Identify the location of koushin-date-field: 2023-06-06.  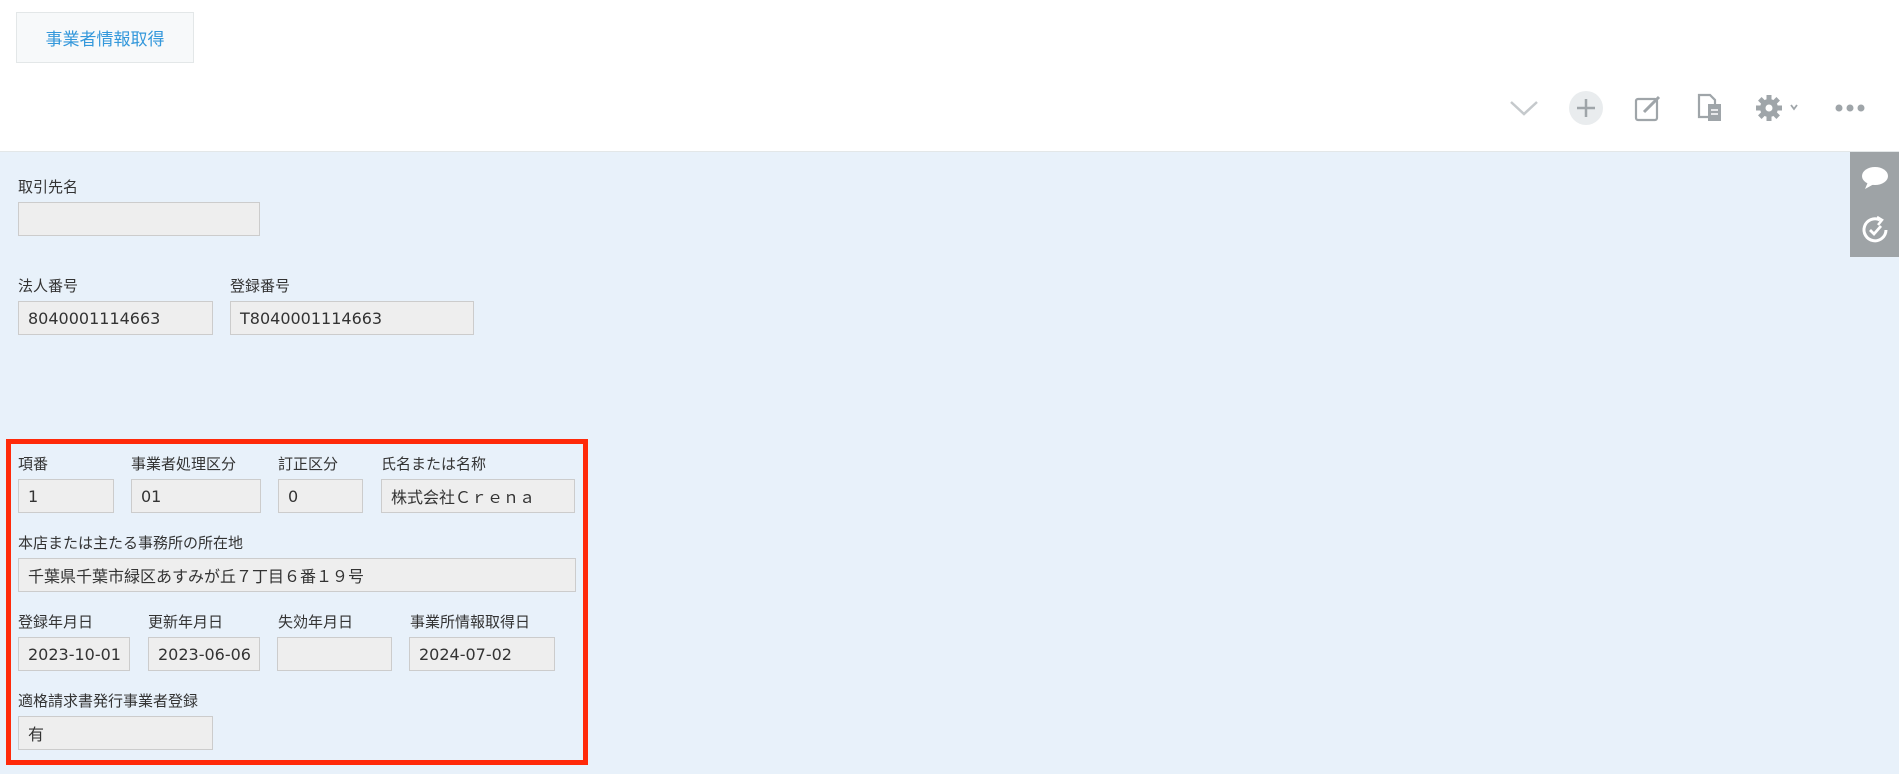
(204, 654).